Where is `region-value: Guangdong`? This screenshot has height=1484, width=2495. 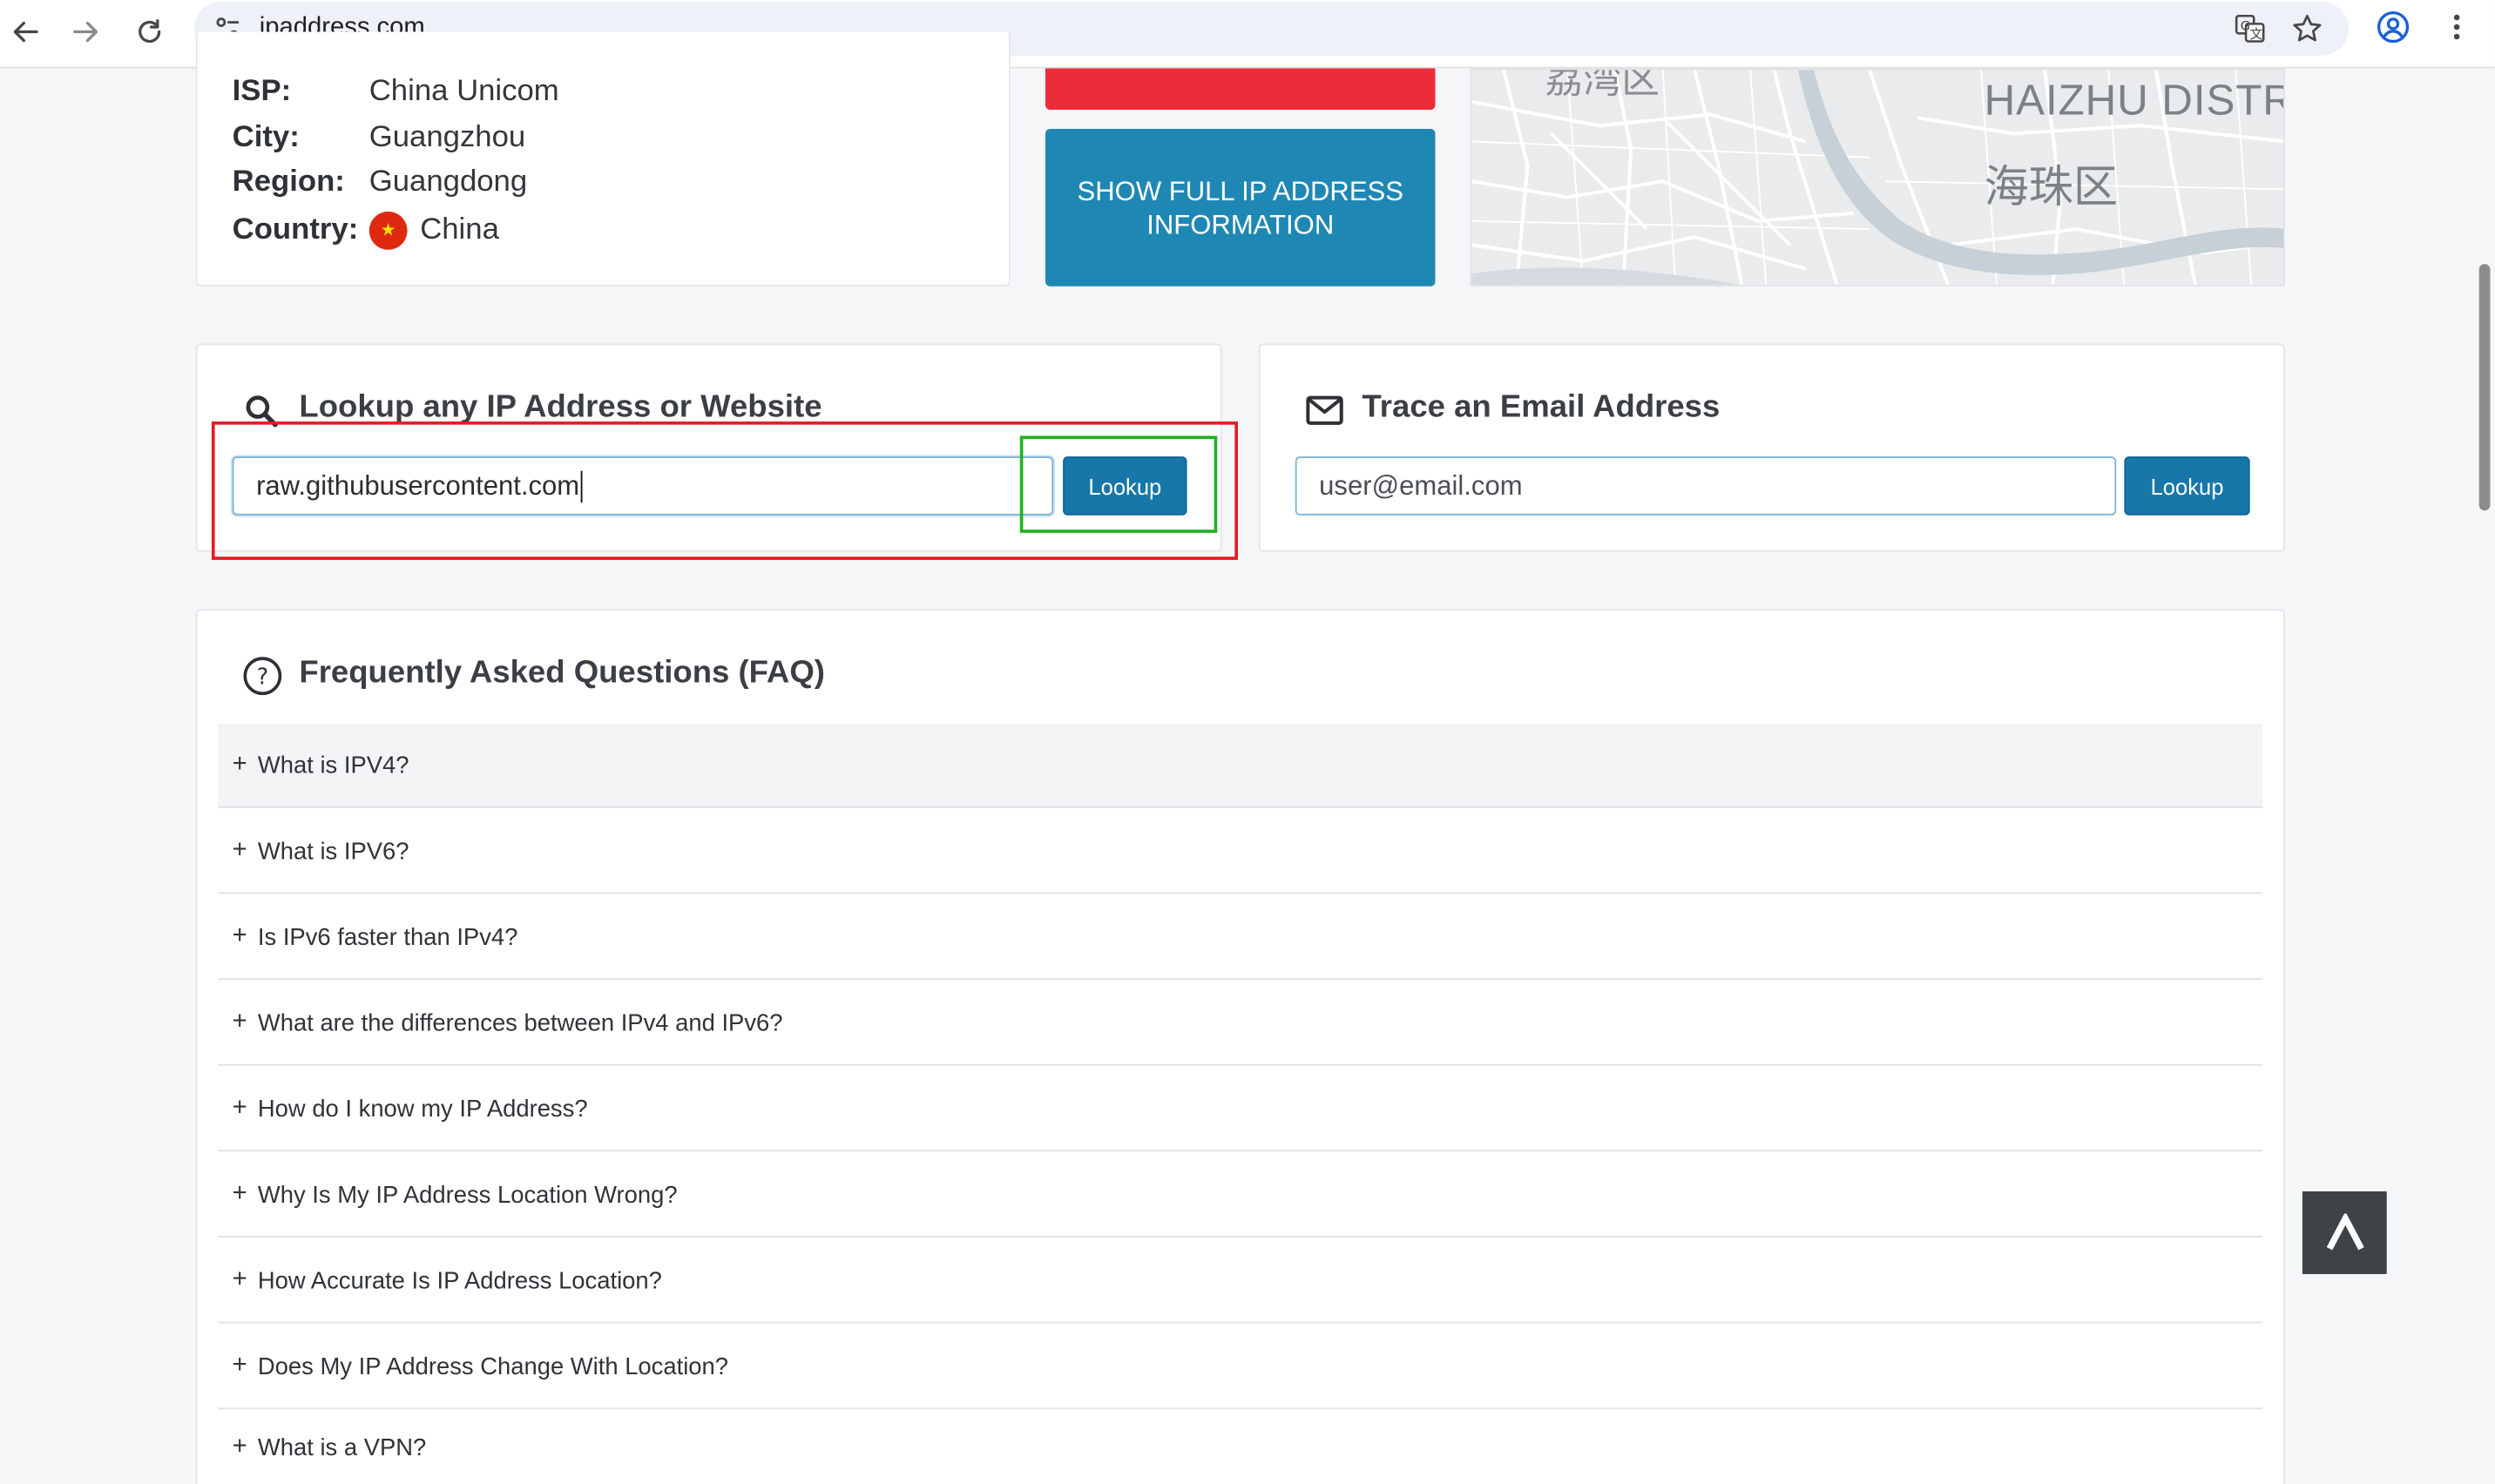
region-value: Guangdong is located at coordinates (448, 182).